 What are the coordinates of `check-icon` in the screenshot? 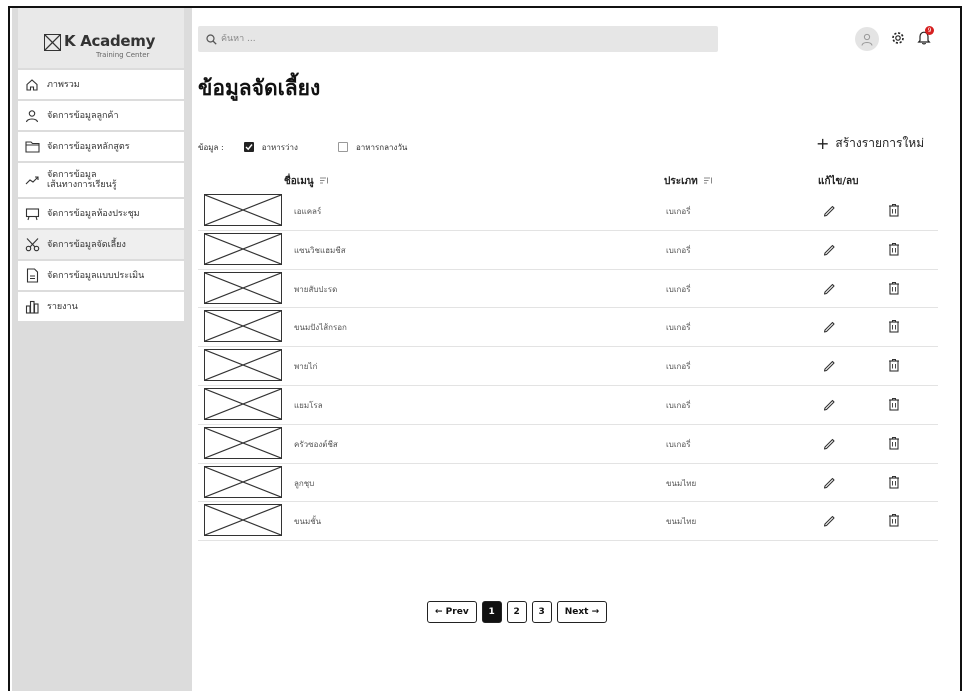 It's located at (249, 147).